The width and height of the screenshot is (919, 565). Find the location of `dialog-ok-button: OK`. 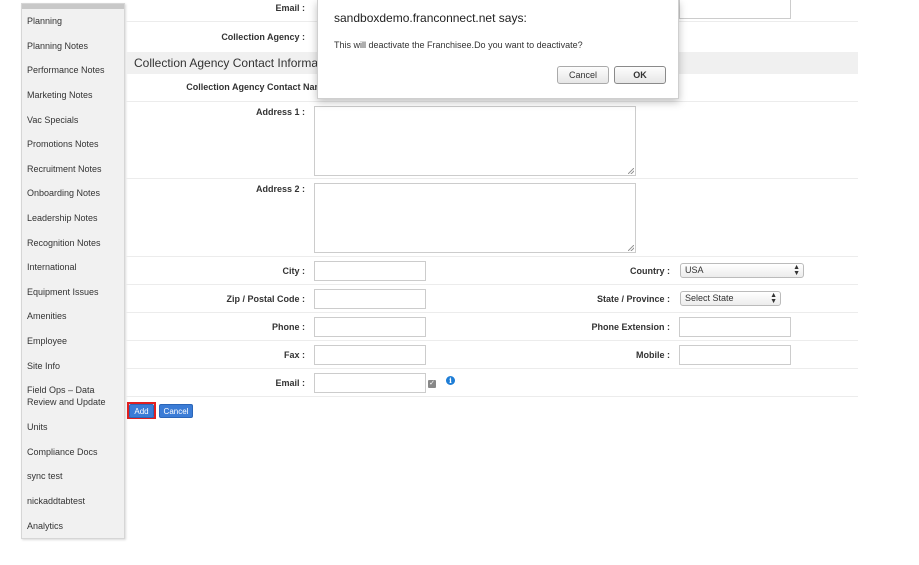

dialog-ok-button: OK is located at coordinates (640, 75).